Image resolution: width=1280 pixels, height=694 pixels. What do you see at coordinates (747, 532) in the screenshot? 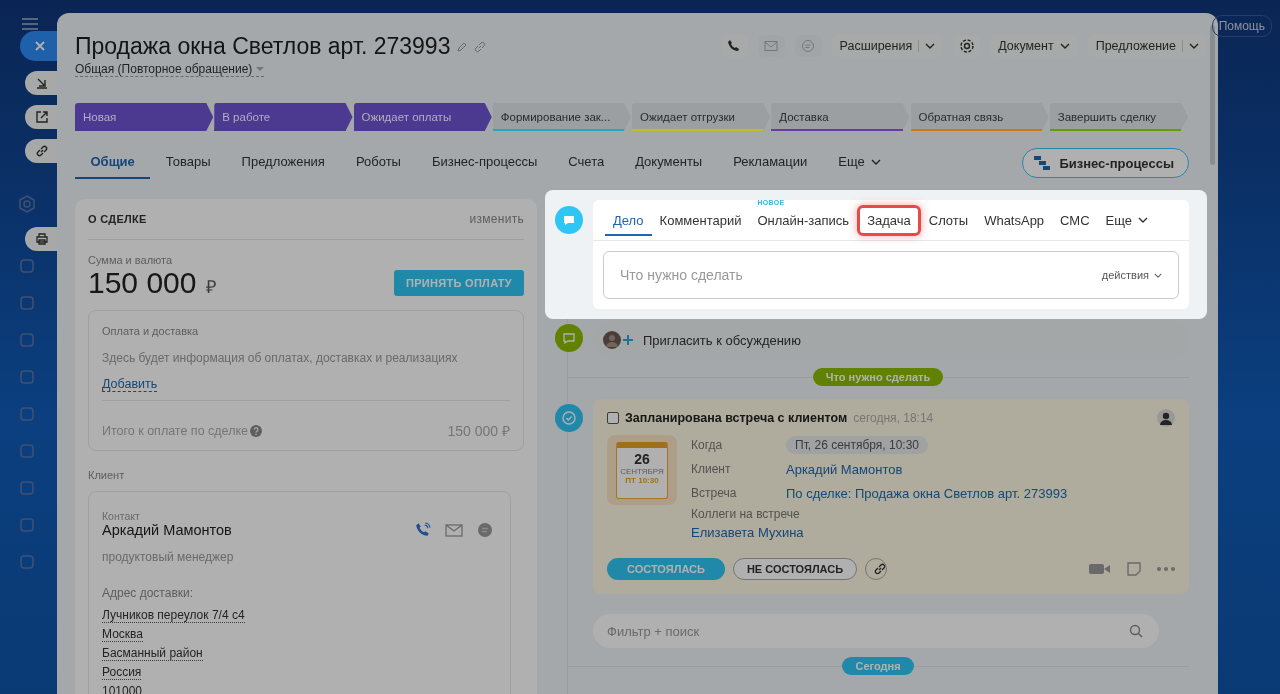
I see `person-link: Елизавета Мухина` at bounding box center [747, 532].